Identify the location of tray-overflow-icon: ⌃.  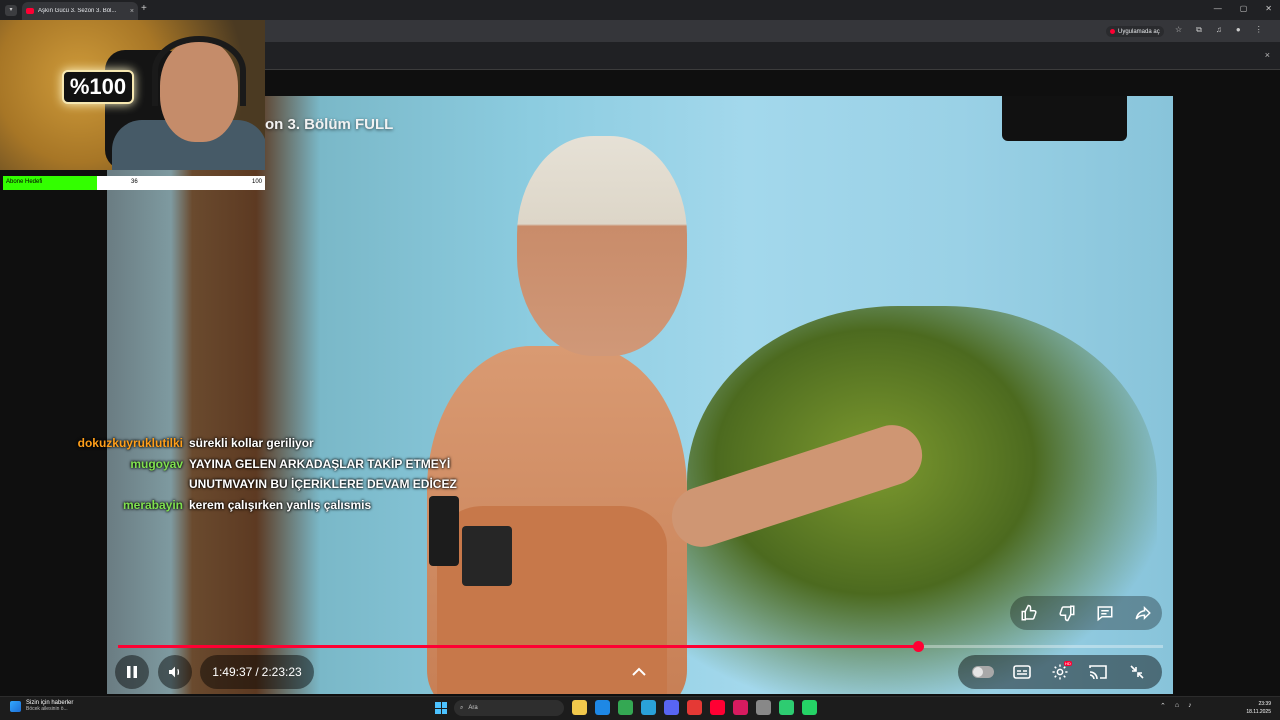
(1163, 706).